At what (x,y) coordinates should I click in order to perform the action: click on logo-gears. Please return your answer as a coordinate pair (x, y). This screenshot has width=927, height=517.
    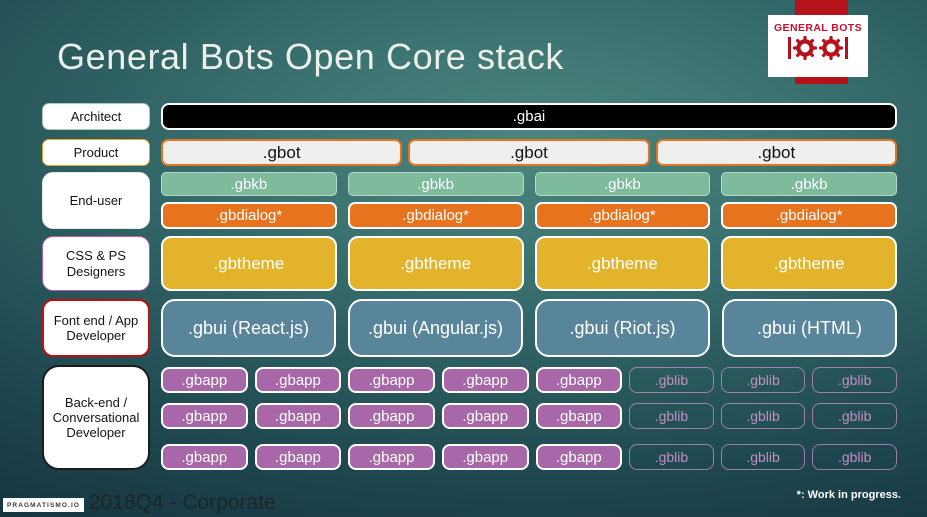
    Looking at the image, I should click on (818, 48).